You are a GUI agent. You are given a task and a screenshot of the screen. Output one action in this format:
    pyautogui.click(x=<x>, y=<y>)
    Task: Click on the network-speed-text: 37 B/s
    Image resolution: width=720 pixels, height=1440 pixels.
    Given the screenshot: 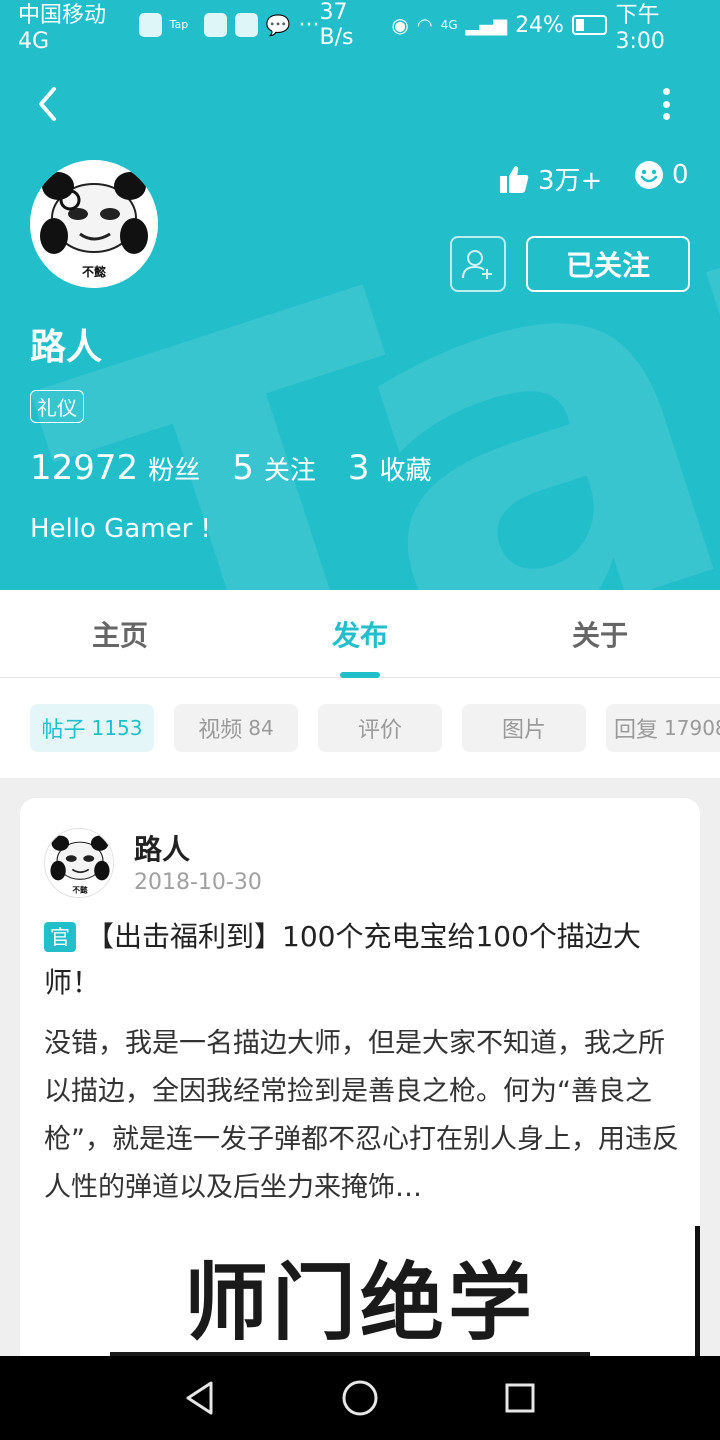 What is the action you would take?
    pyautogui.click(x=336, y=25)
    